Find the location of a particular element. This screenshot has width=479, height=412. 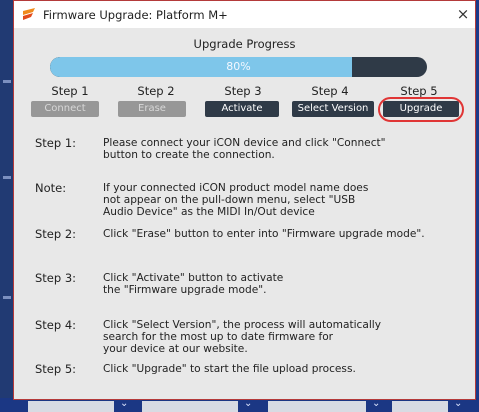

close-icon: × is located at coordinates (463, 14).